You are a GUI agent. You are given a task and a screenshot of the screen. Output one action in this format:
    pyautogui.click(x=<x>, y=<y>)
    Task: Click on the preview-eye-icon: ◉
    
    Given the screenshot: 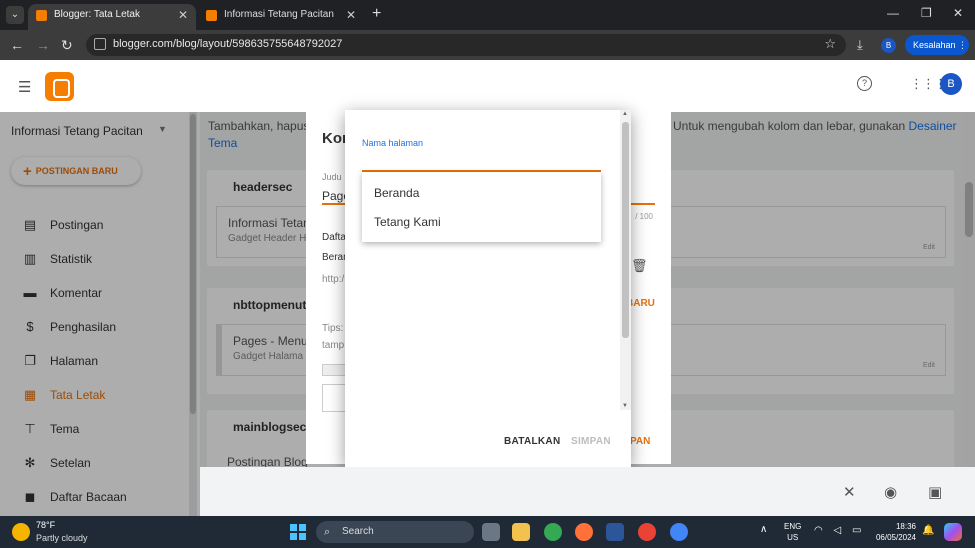 What is the action you would take?
    pyautogui.click(x=890, y=492)
    